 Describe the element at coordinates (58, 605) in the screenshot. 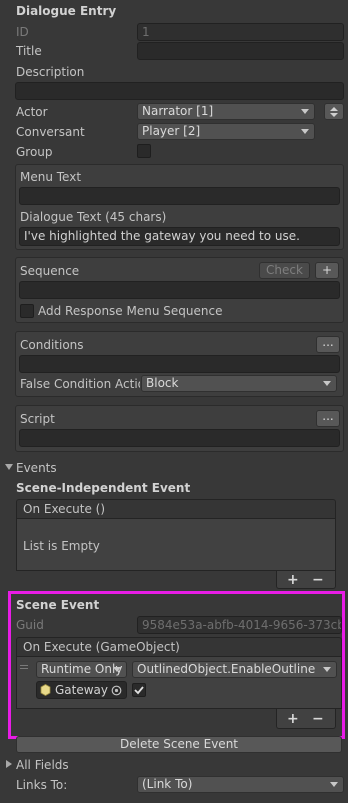

I see `scene-event-title: Scene Event` at that location.